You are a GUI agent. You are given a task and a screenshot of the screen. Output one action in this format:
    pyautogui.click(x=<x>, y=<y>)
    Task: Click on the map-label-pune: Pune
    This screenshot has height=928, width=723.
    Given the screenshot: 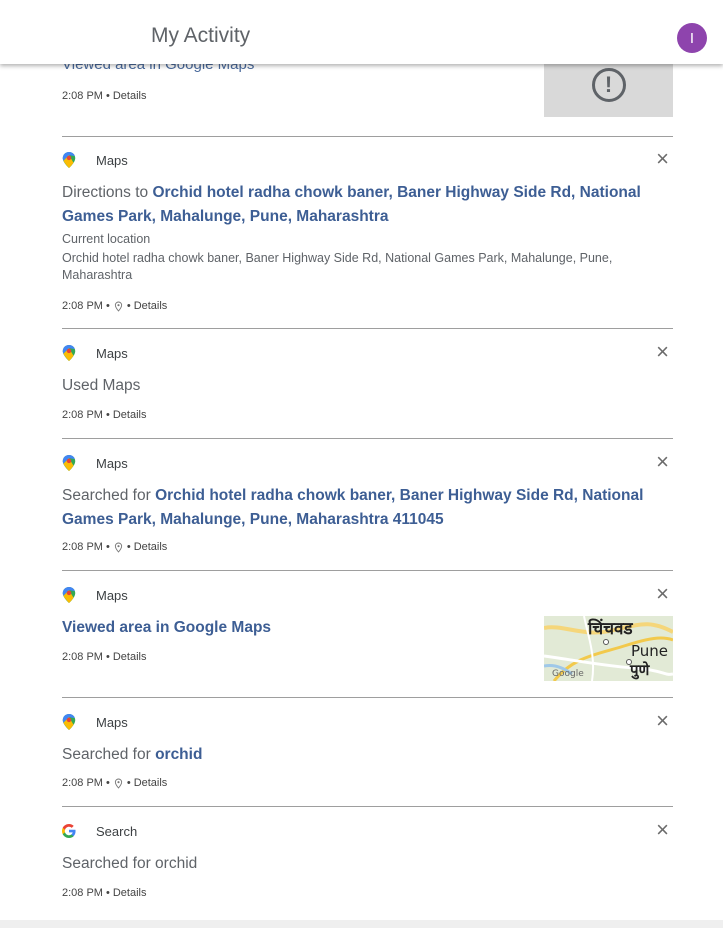 What is the action you would take?
    pyautogui.click(x=649, y=651)
    